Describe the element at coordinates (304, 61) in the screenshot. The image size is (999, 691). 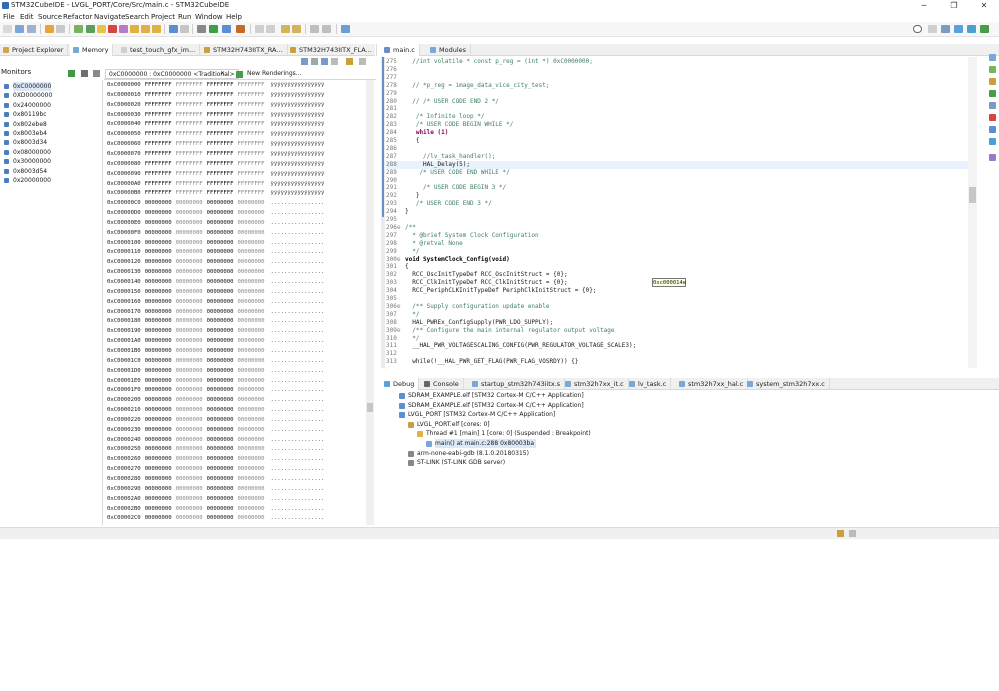
I see `link-icon` at that location.